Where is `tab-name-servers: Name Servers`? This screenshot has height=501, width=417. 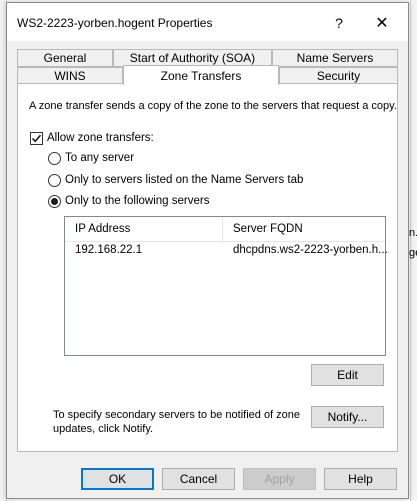 tab-name-servers: Name Servers is located at coordinates (335, 58).